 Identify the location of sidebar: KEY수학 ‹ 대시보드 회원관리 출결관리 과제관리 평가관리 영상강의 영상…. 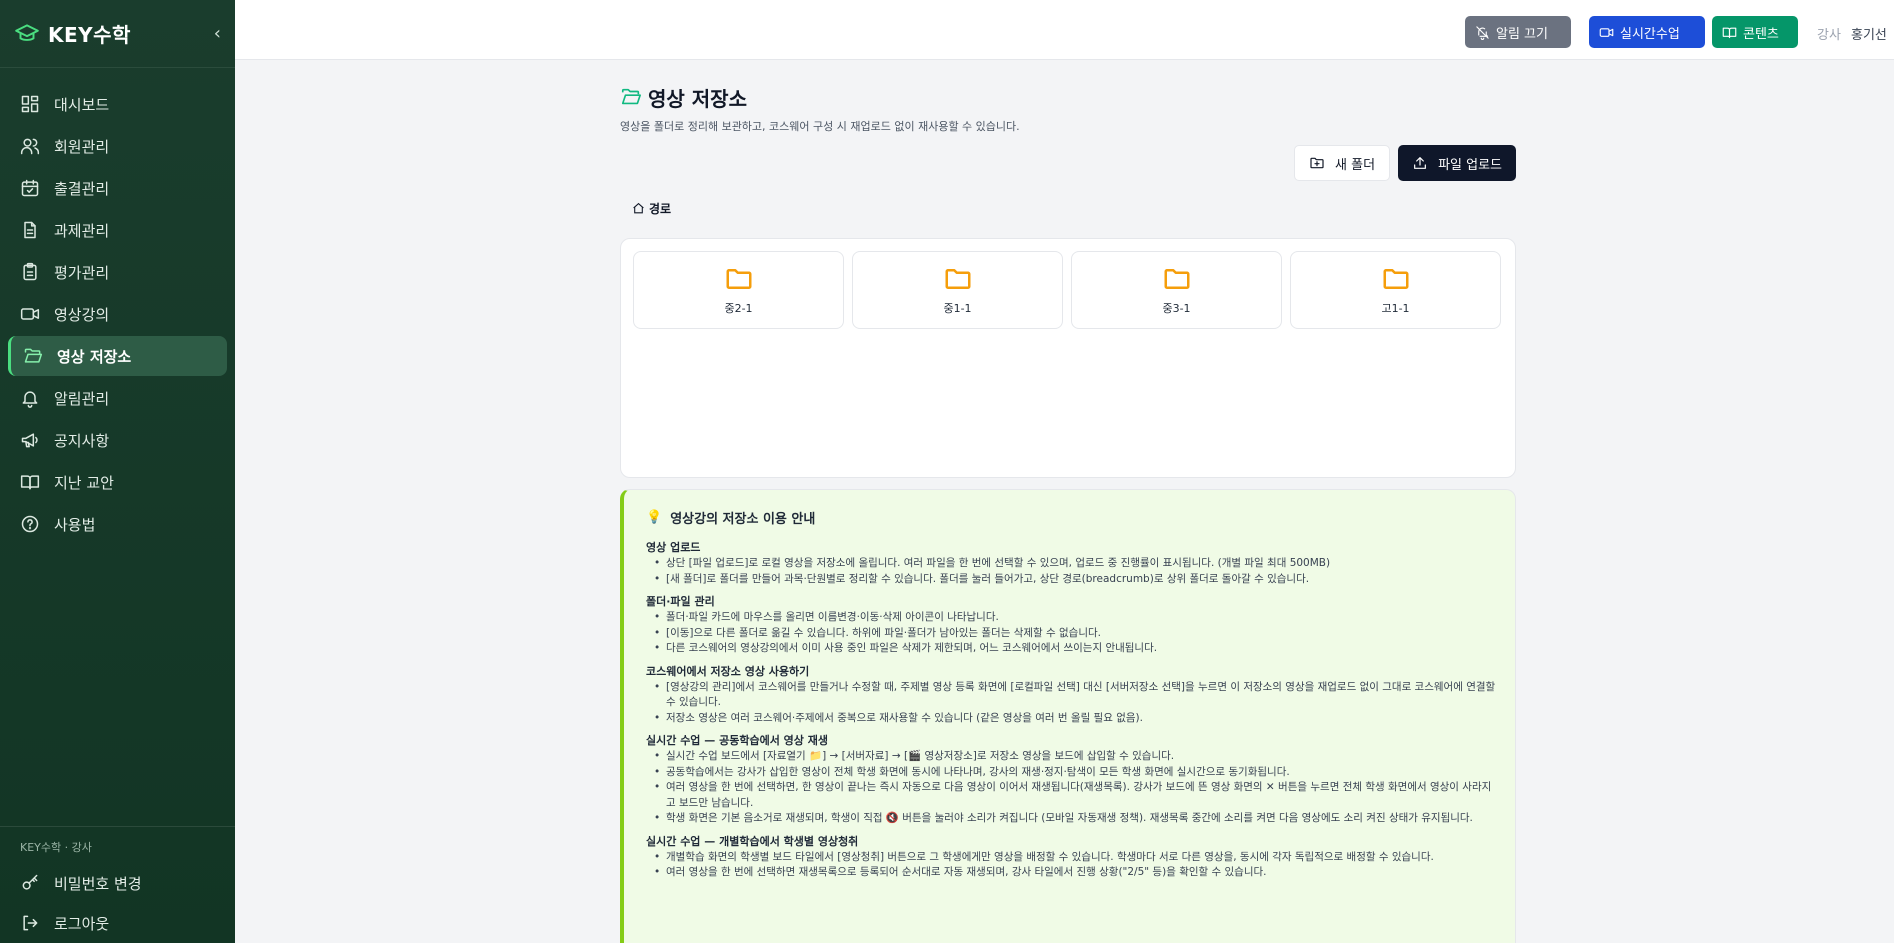
(117, 471).